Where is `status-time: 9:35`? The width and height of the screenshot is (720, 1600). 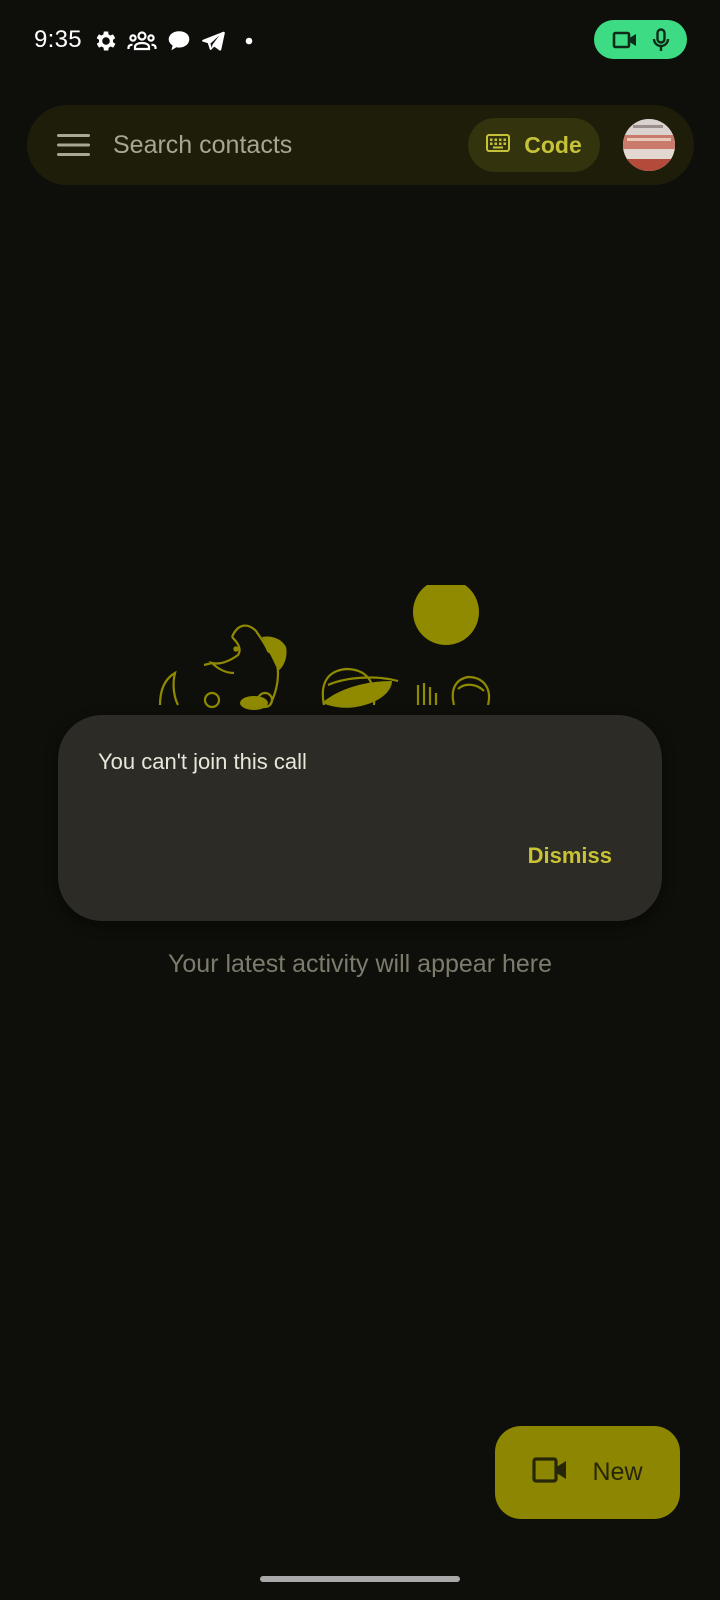 status-time: 9:35 is located at coordinates (58, 39).